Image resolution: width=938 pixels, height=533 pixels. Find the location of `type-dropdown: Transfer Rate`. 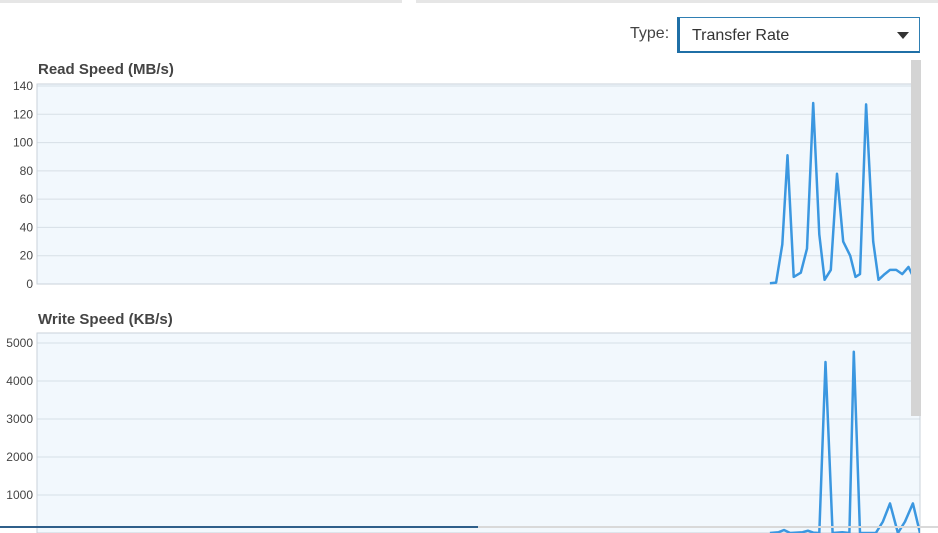

type-dropdown: Transfer Rate is located at coordinates (798, 35).